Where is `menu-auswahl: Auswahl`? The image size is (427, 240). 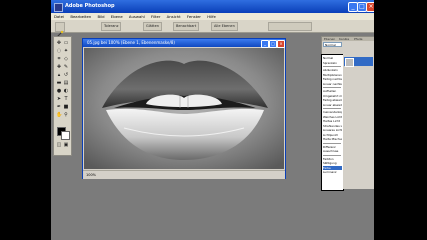
menu-auswahl: Auswahl is located at coordinates (137, 16).